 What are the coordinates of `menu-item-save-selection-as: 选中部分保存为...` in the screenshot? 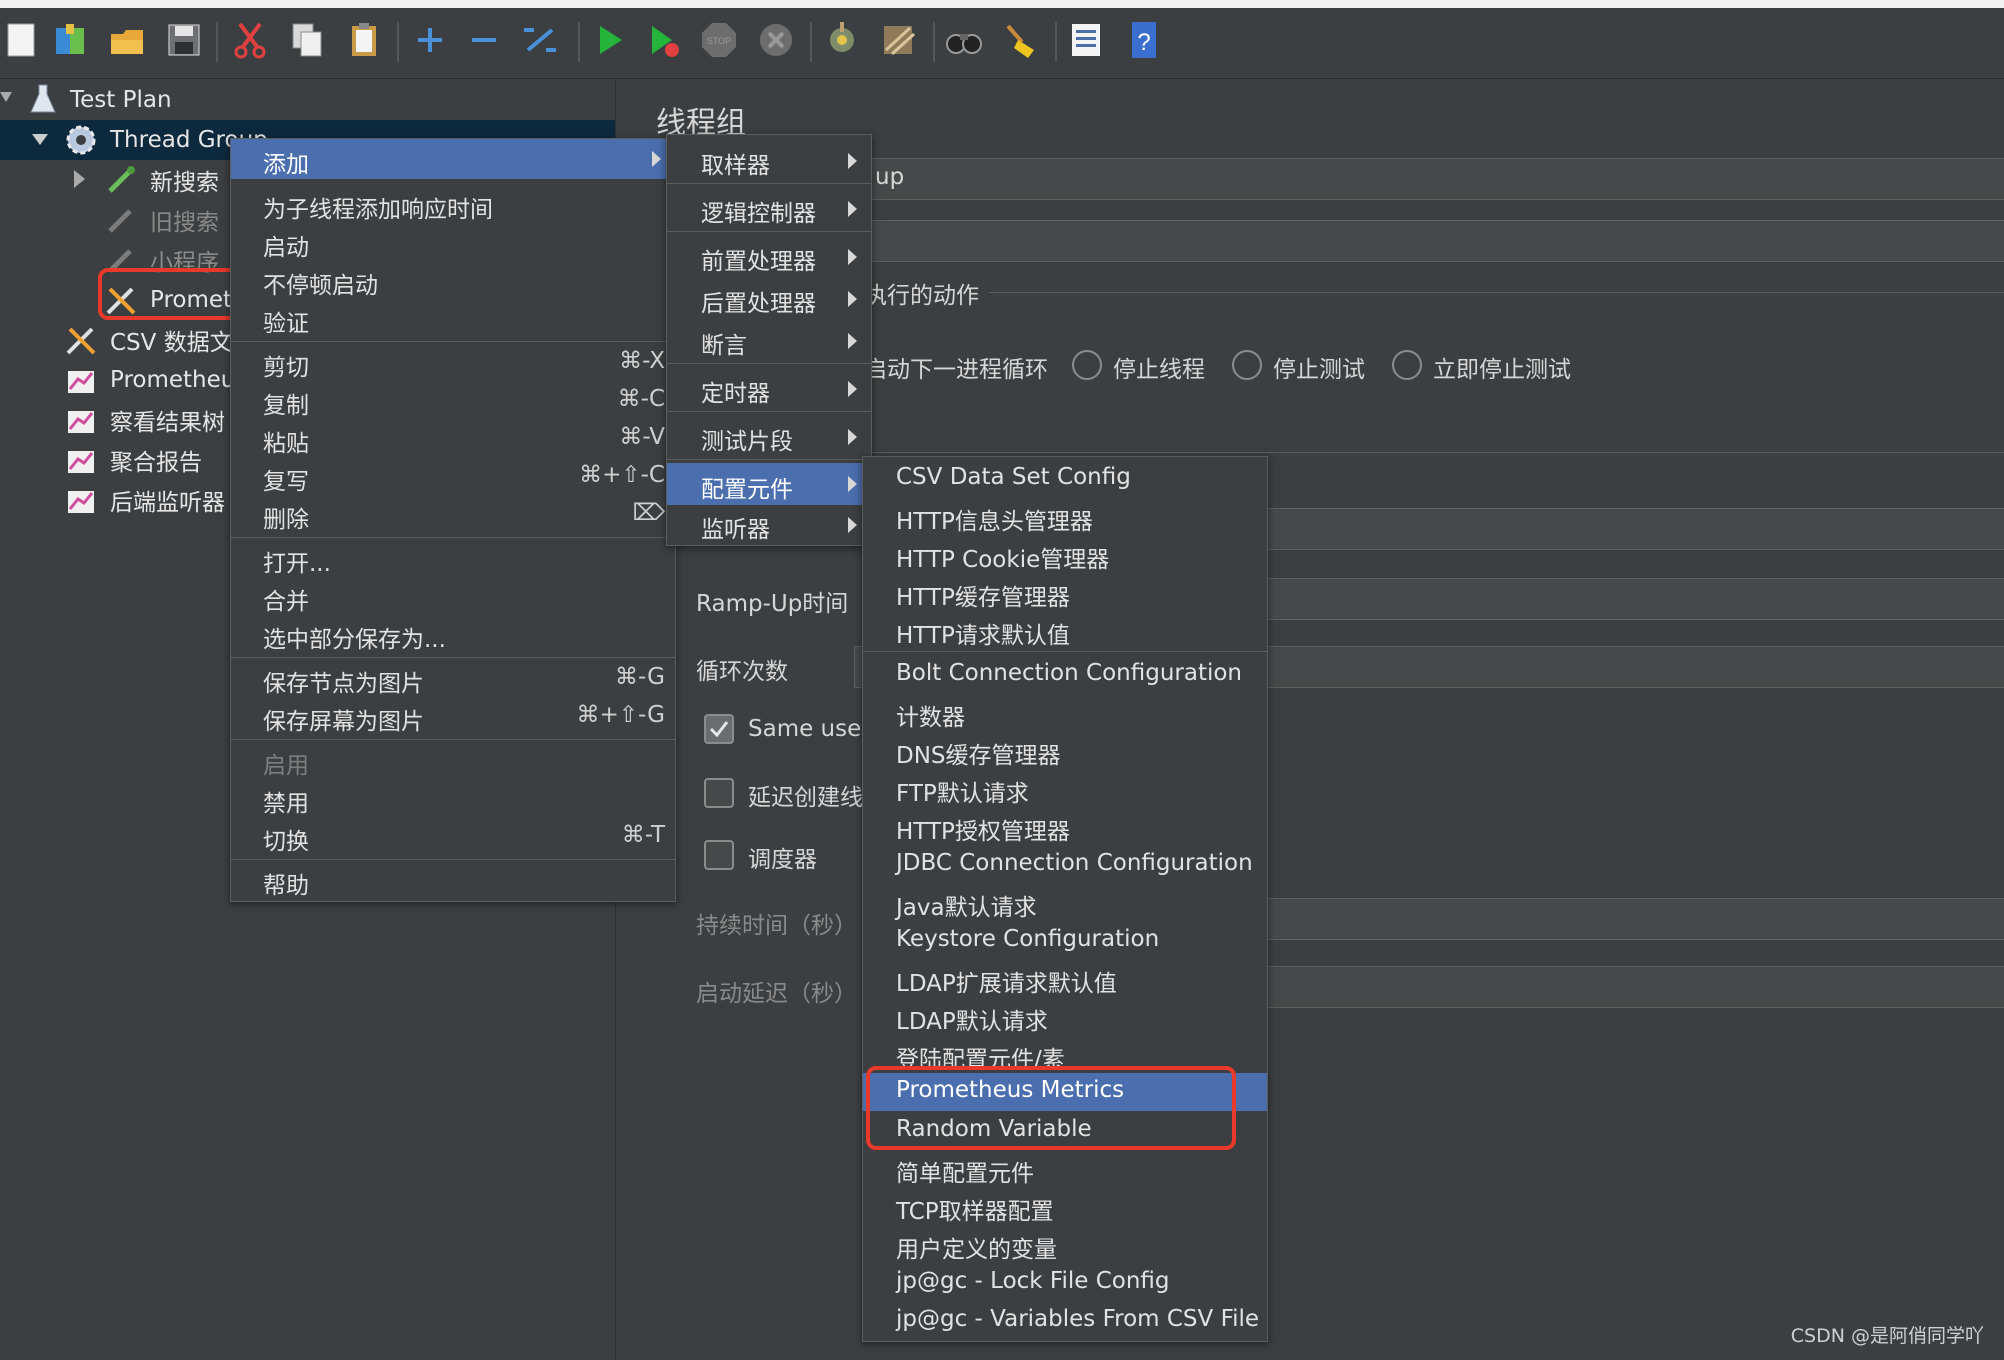 It's located at (453, 635).